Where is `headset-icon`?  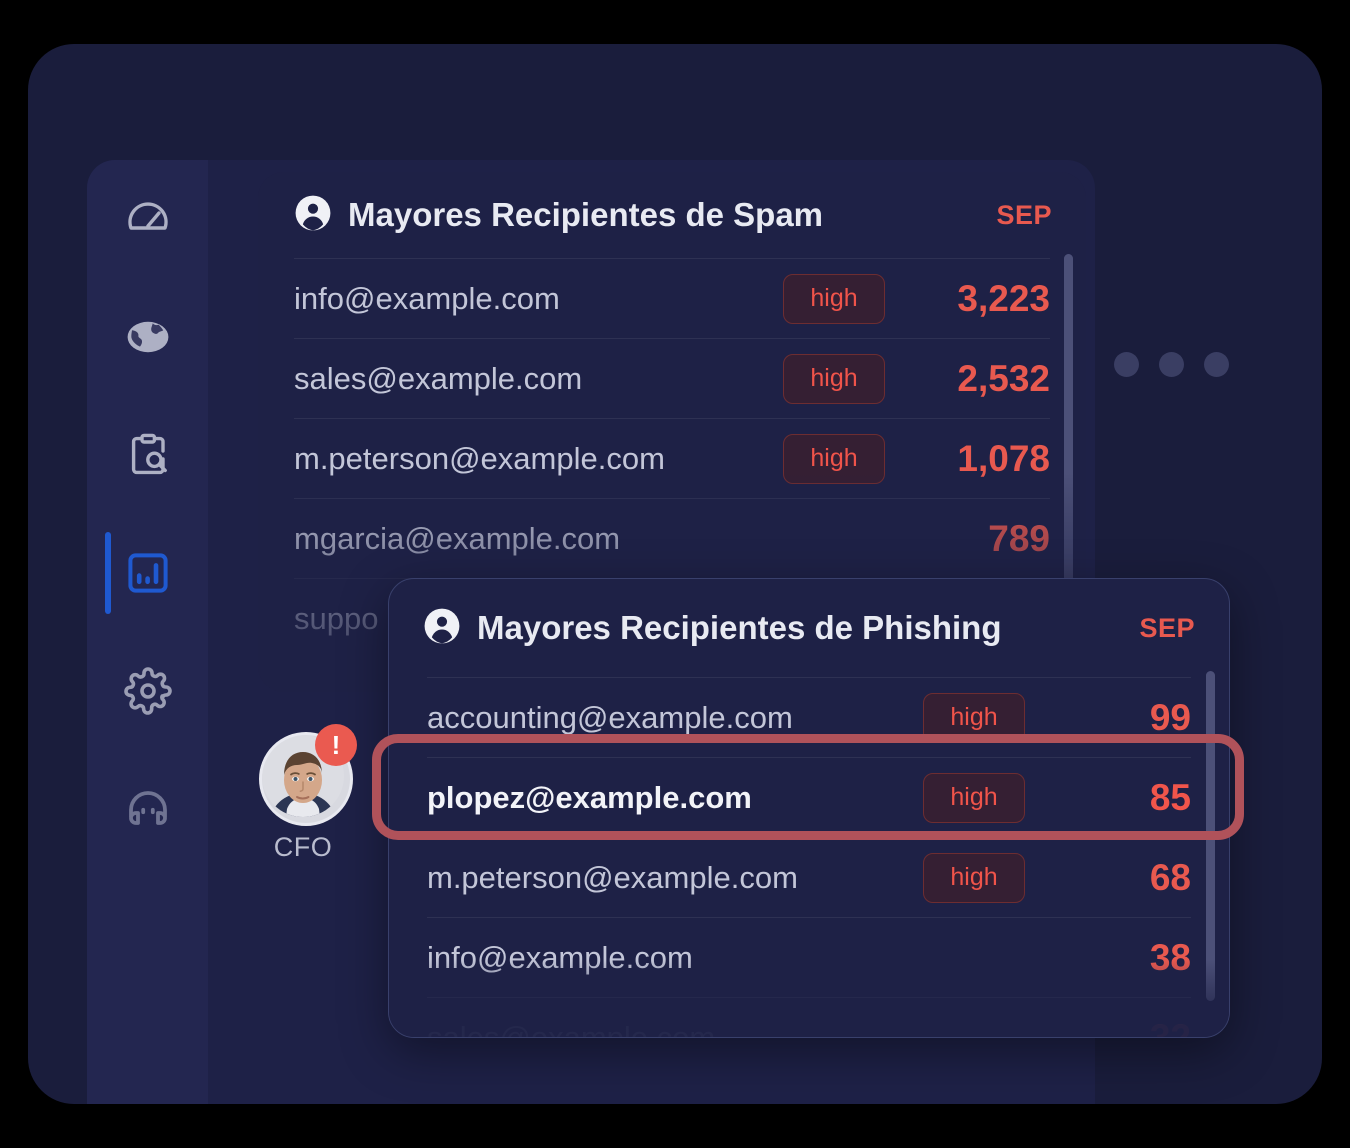 headset-icon is located at coordinates (148, 809).